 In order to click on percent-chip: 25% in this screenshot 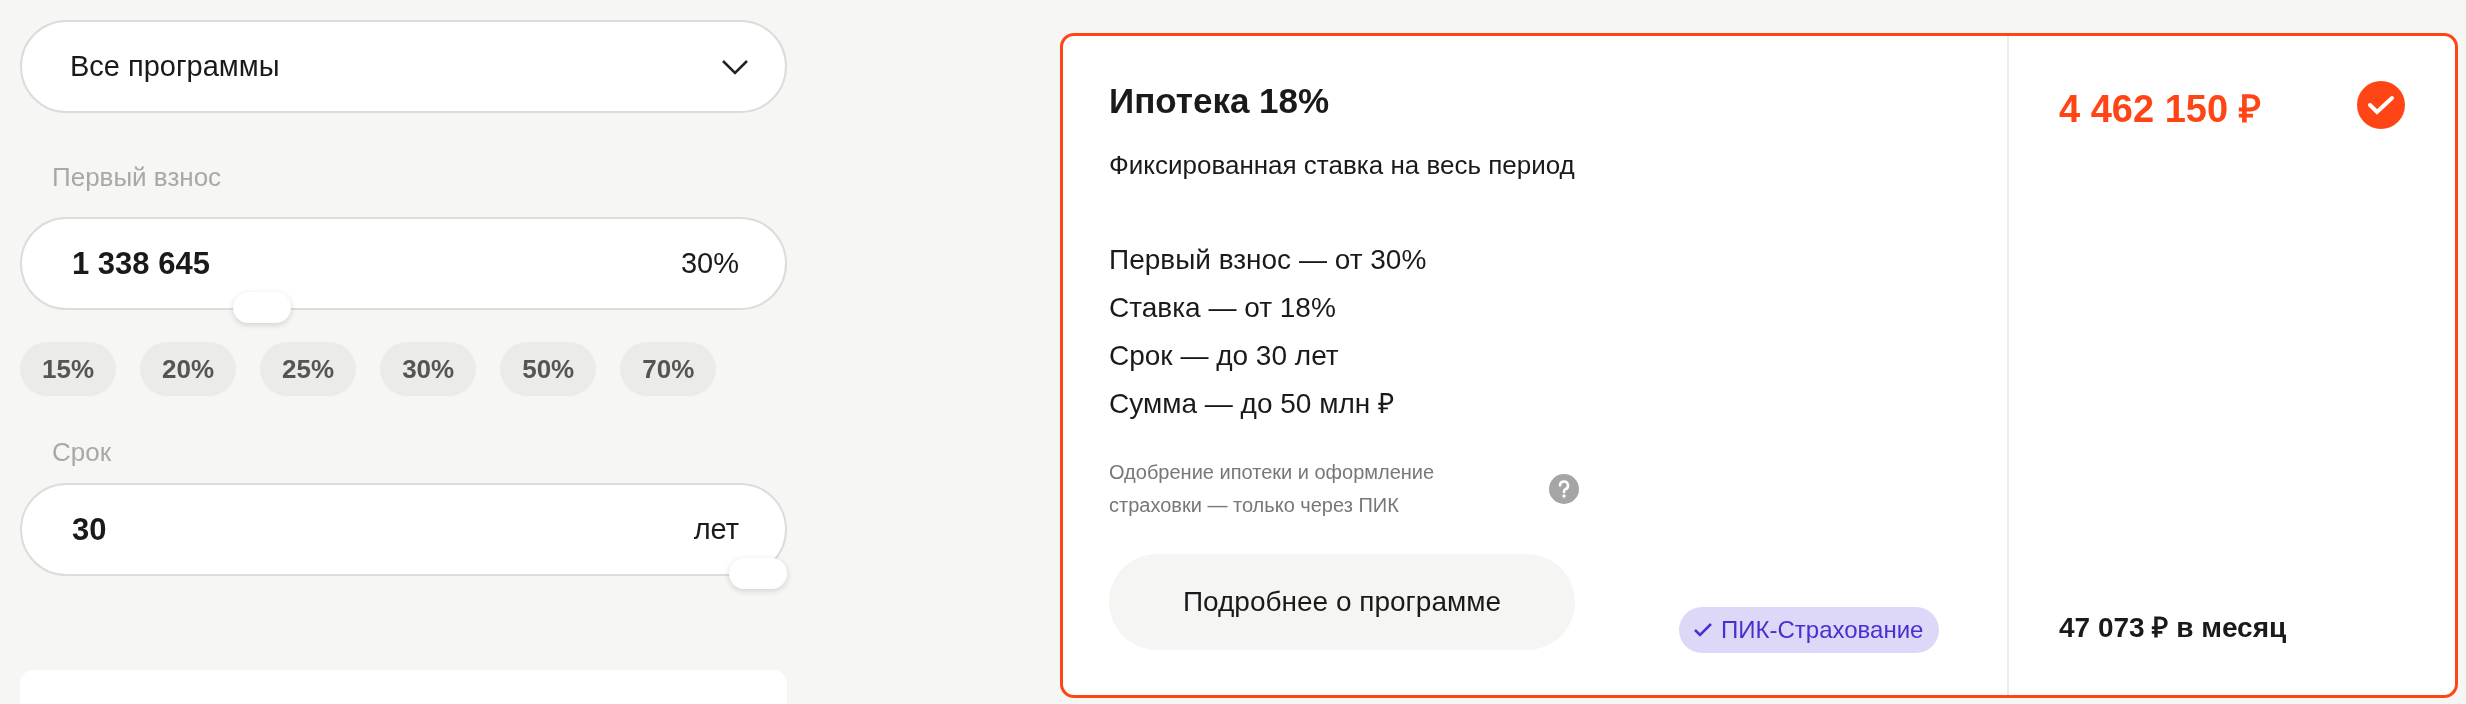, I will do `click(308, 369)`.